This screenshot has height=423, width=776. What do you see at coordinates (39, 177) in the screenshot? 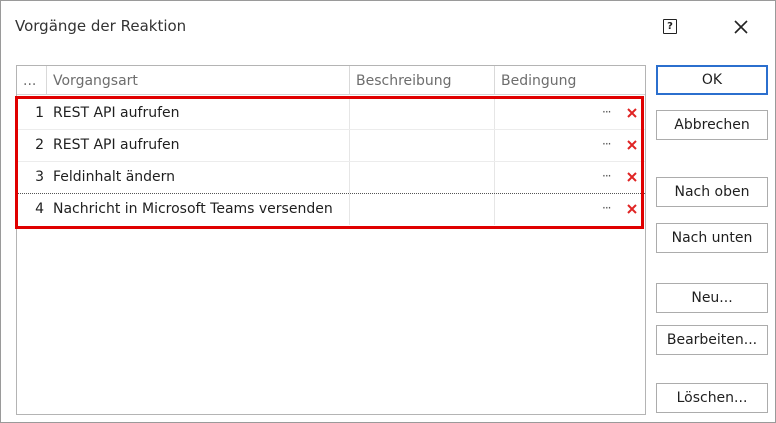
I see `row-number: 3` at bounding box center [39, 177].